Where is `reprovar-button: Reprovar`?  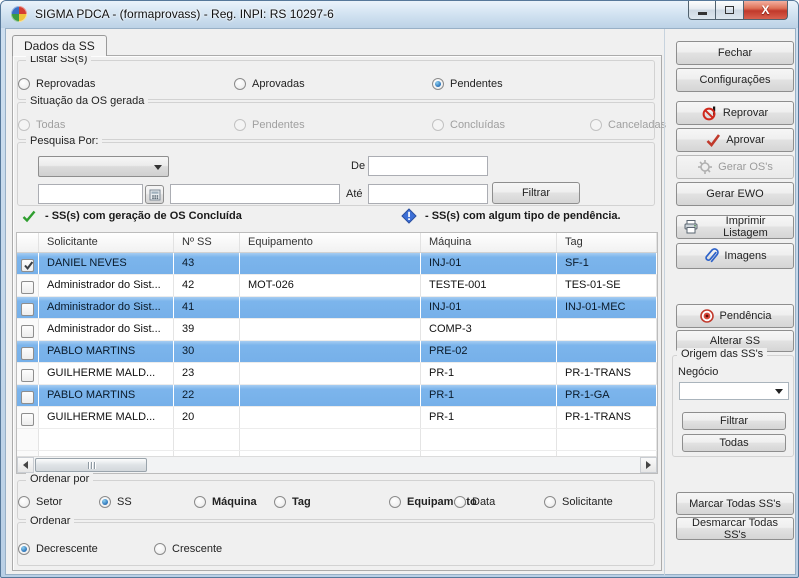
reprovar-button: Reprovar is located at coordinates (735, 113).